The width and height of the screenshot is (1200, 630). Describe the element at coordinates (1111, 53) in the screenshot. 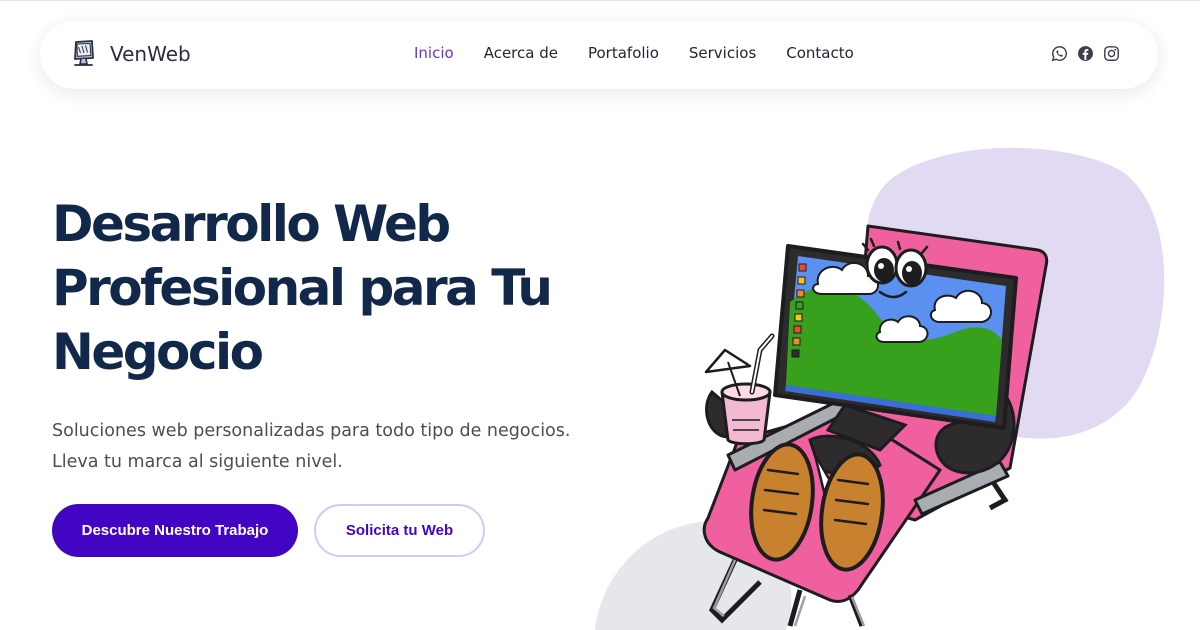

I see `instagram-icon` at that location.